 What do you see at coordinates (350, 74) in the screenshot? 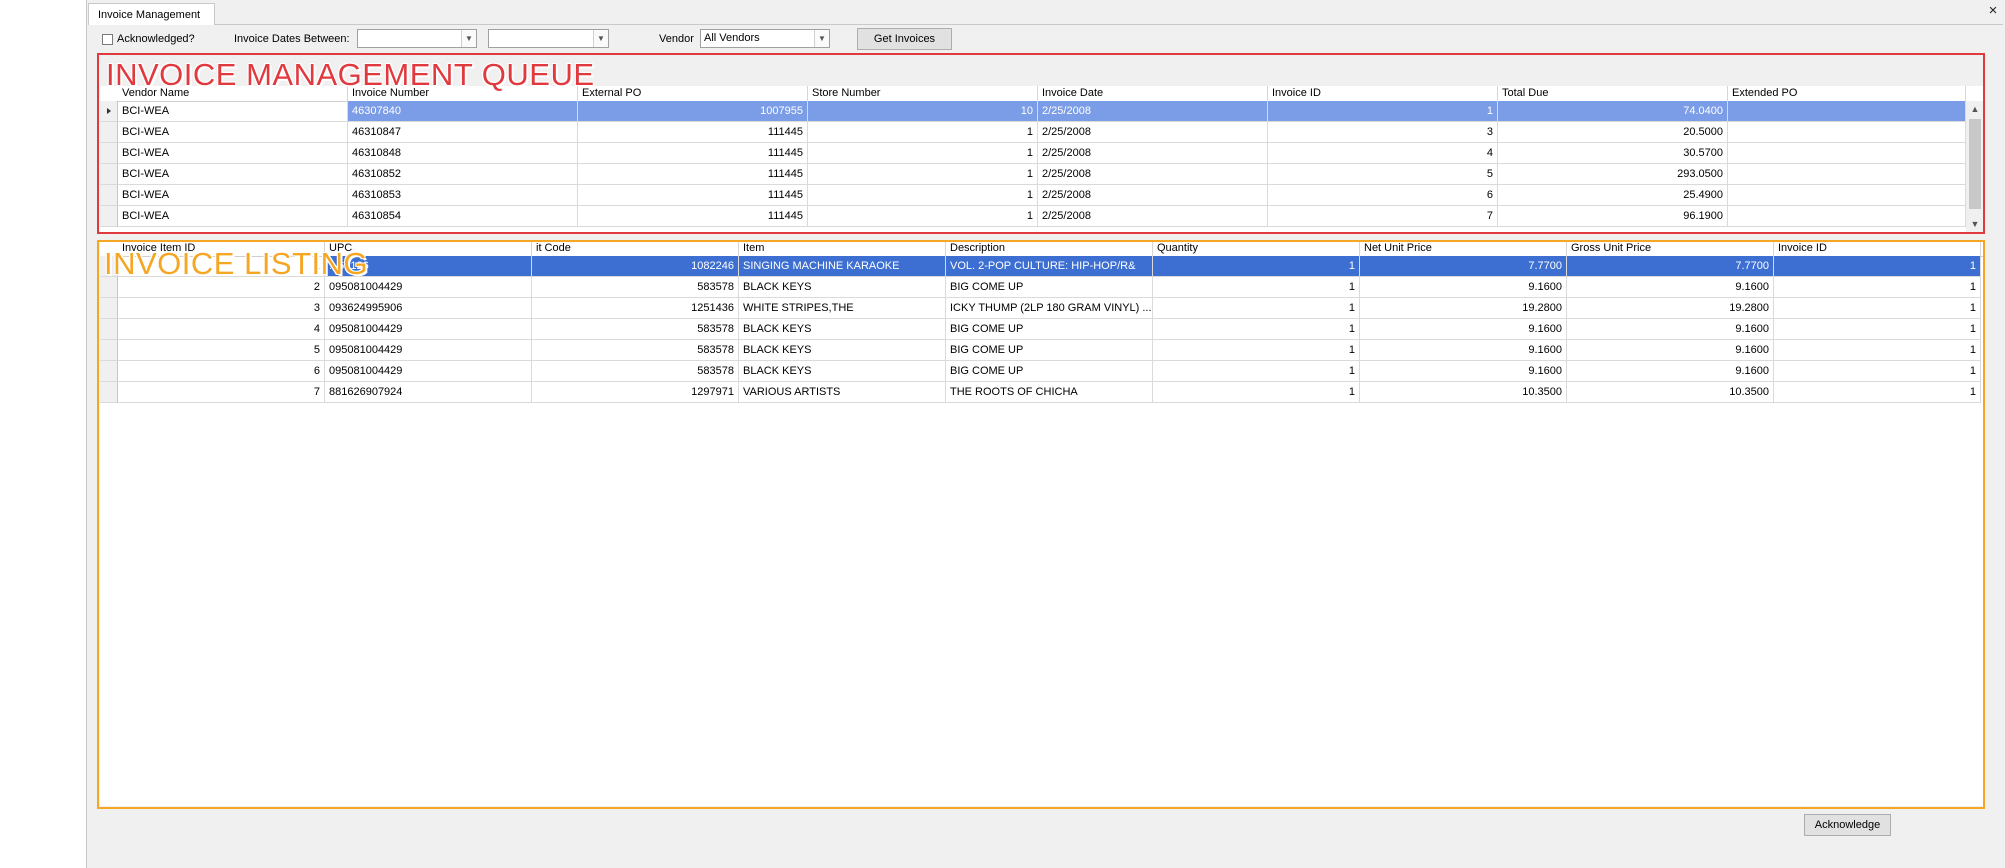
I see `queue-overlay-title: INVOICE MANAGEMENT QUEUE` at bounding box center [350, 74].